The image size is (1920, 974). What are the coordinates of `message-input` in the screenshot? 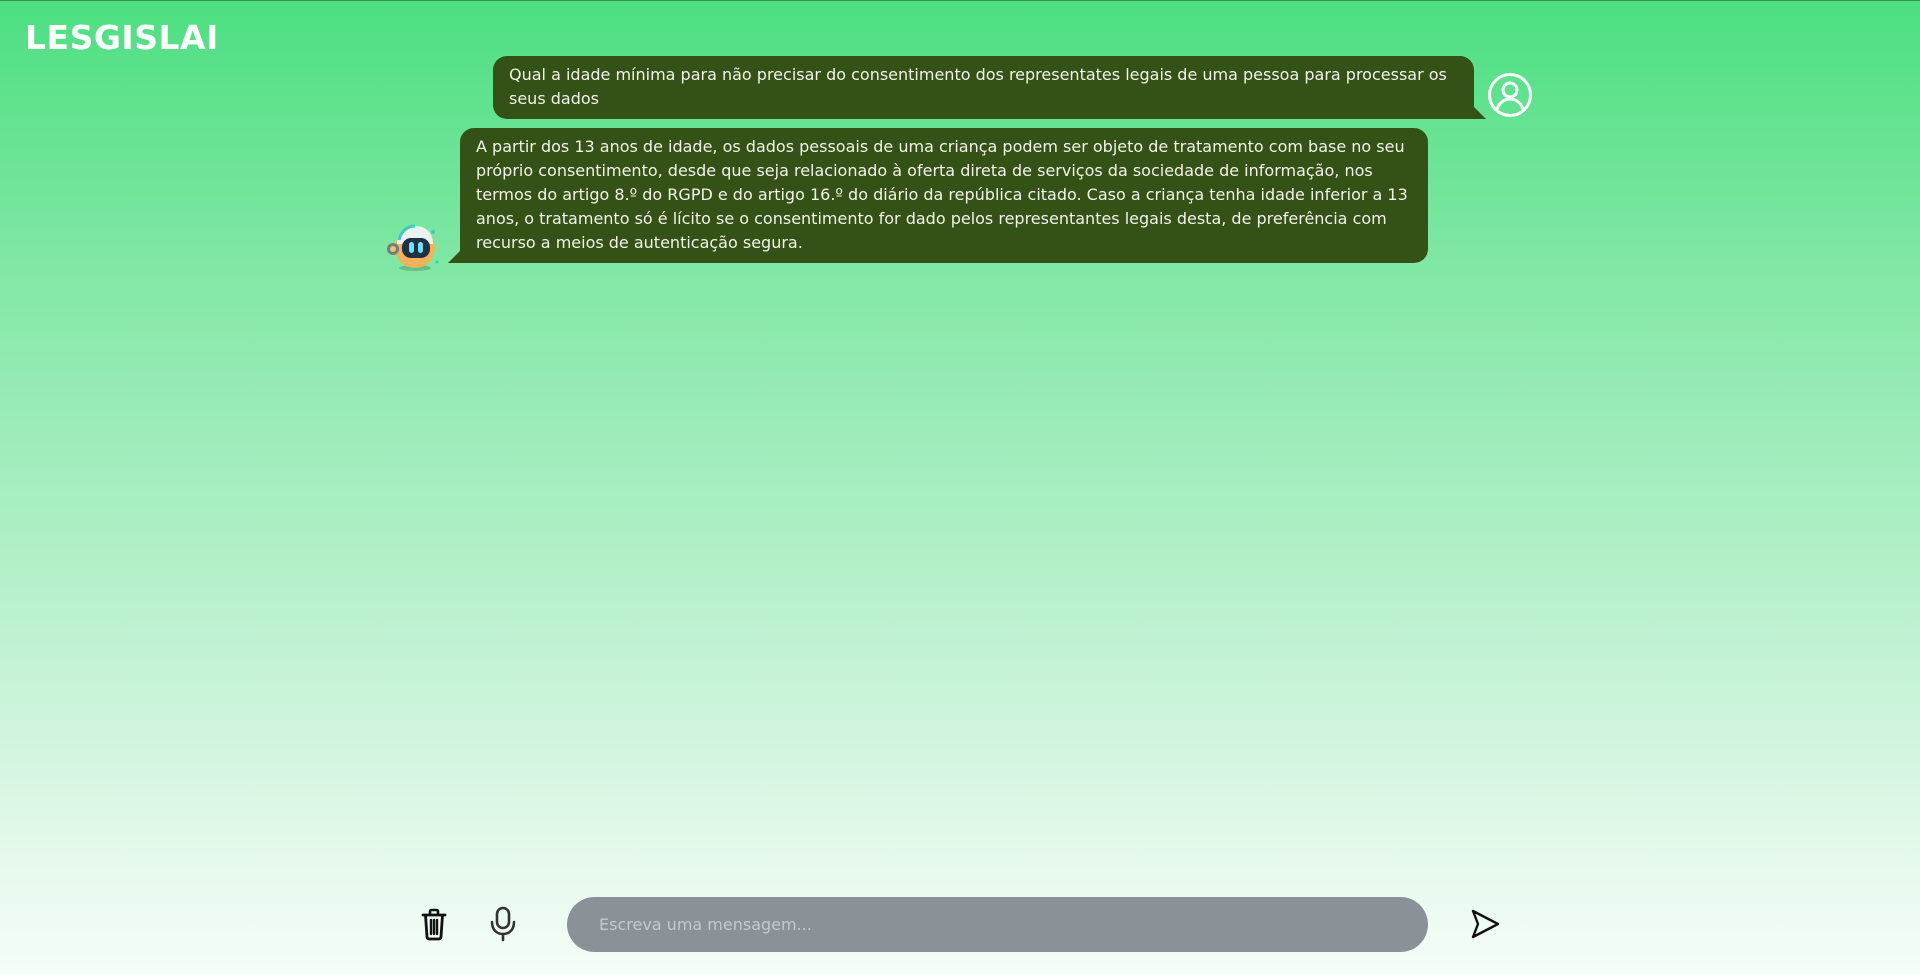 It's located at (997, 924).